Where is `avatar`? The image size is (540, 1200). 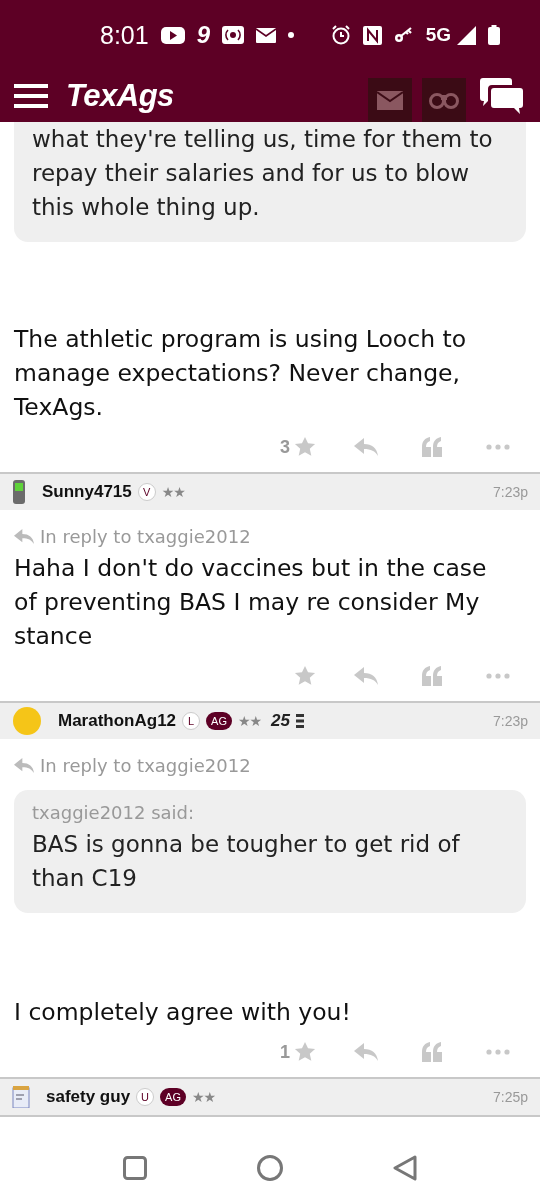 avatar is located at coordinates (27, 721).